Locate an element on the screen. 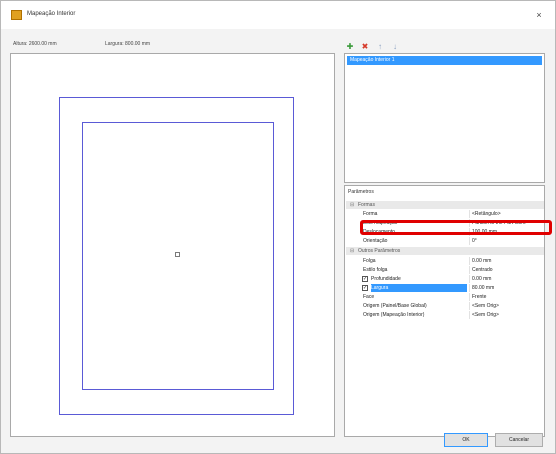 This screenshot has width=556, height=454. row-face: Face Frente is located at coordinates (445, 297).